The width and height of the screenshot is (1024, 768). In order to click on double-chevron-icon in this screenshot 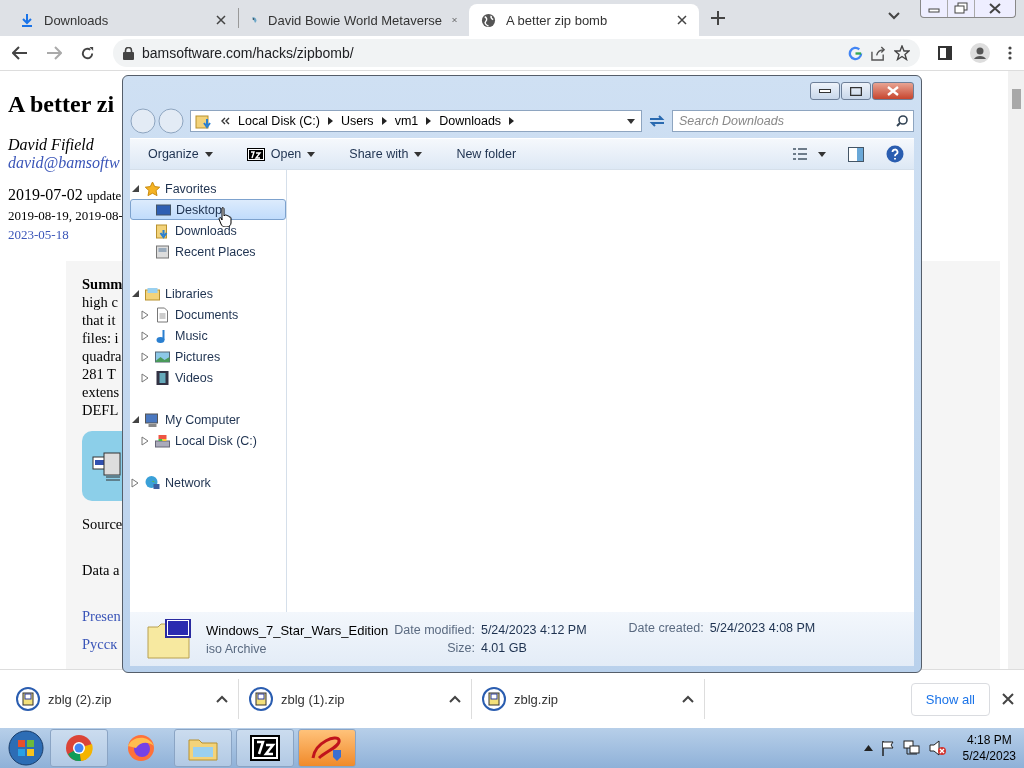, I will do `click(225, 121)`.